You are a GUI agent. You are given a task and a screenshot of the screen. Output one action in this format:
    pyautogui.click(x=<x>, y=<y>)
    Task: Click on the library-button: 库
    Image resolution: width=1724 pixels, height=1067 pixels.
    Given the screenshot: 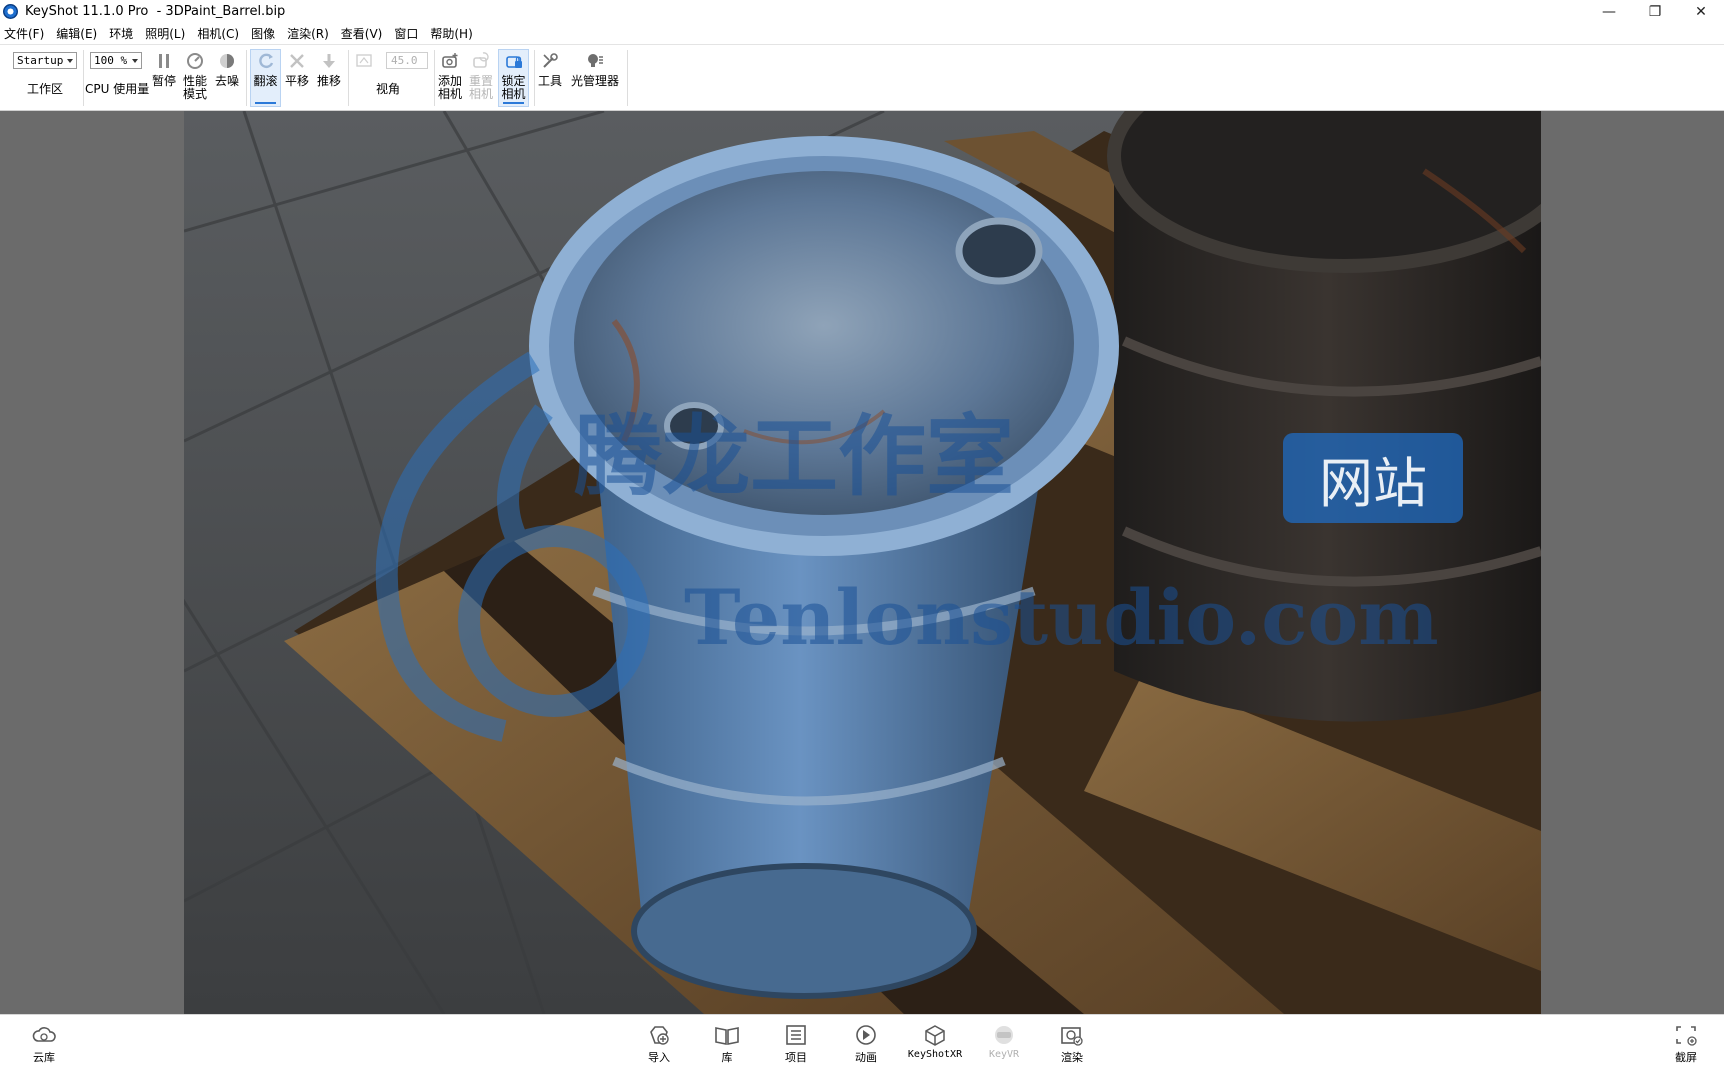 What is the action you would take?
    pyautogui.click(x=727, y=1044)
    